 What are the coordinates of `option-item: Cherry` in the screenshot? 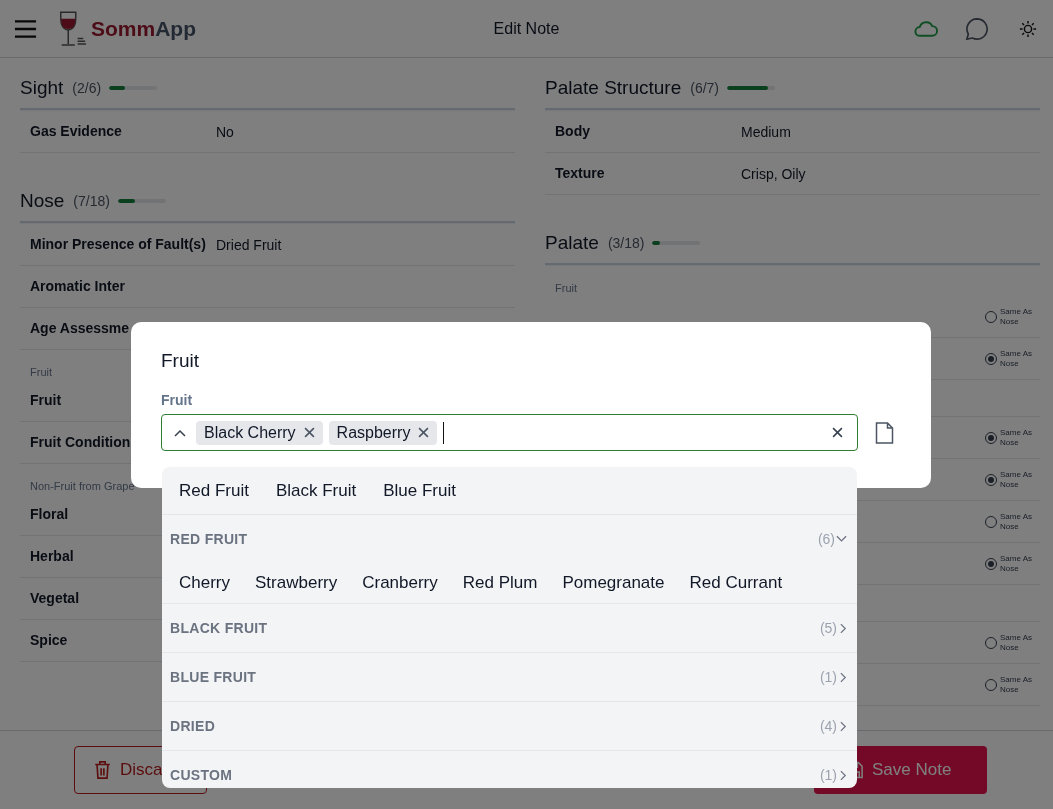 It's located at (204, 583).